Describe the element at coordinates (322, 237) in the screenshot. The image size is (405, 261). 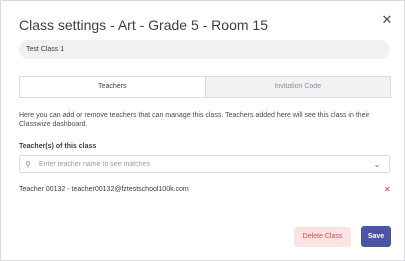
I see `delete-class-button: Delete Class` at that location.